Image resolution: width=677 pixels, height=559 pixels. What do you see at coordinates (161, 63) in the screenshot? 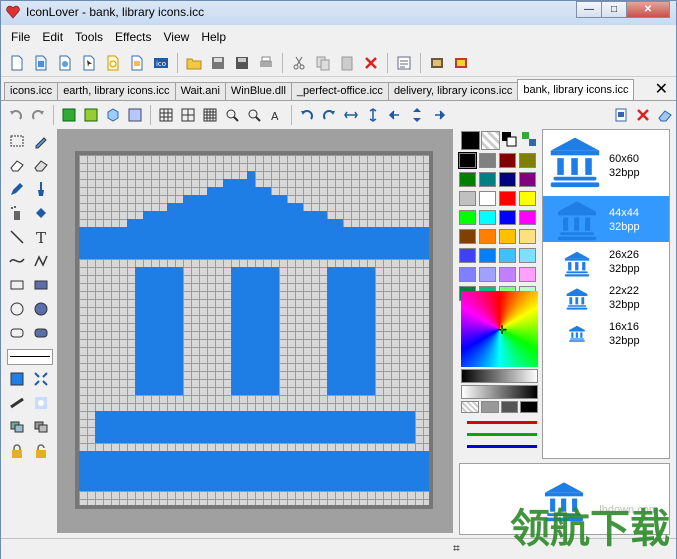
I see `icon-library-button: ico` at bounding box center [161, 63].